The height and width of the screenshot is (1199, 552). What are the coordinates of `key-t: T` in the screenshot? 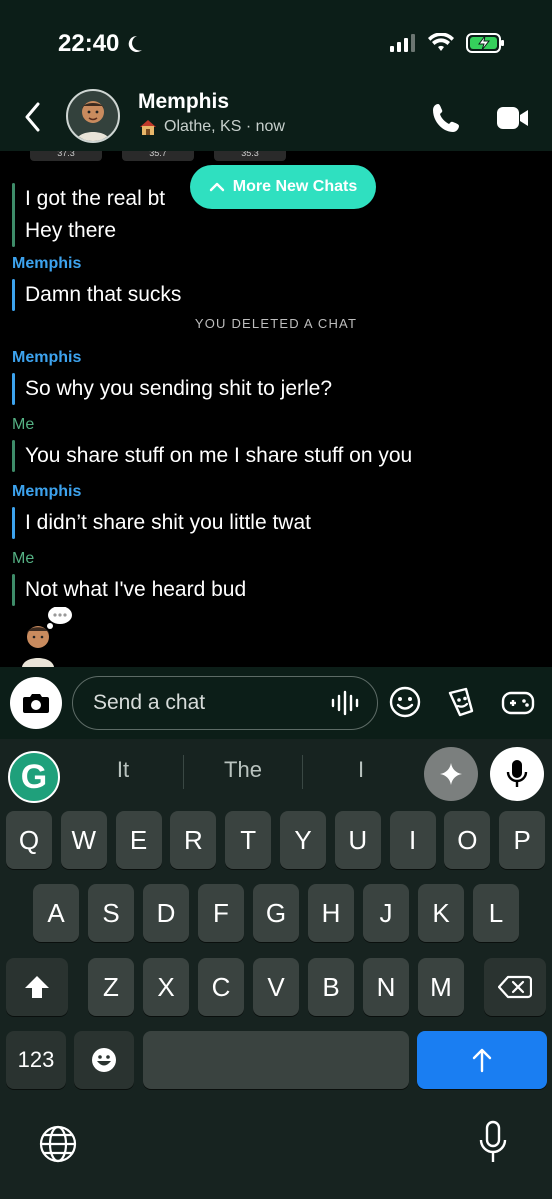 It's located at (248, 840).